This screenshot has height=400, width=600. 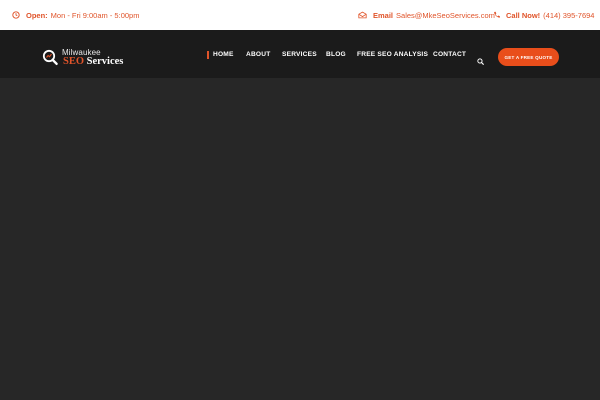 I want to click on phone-contact: Call Now! (414) 395-7694, so click(x=543, y=15).